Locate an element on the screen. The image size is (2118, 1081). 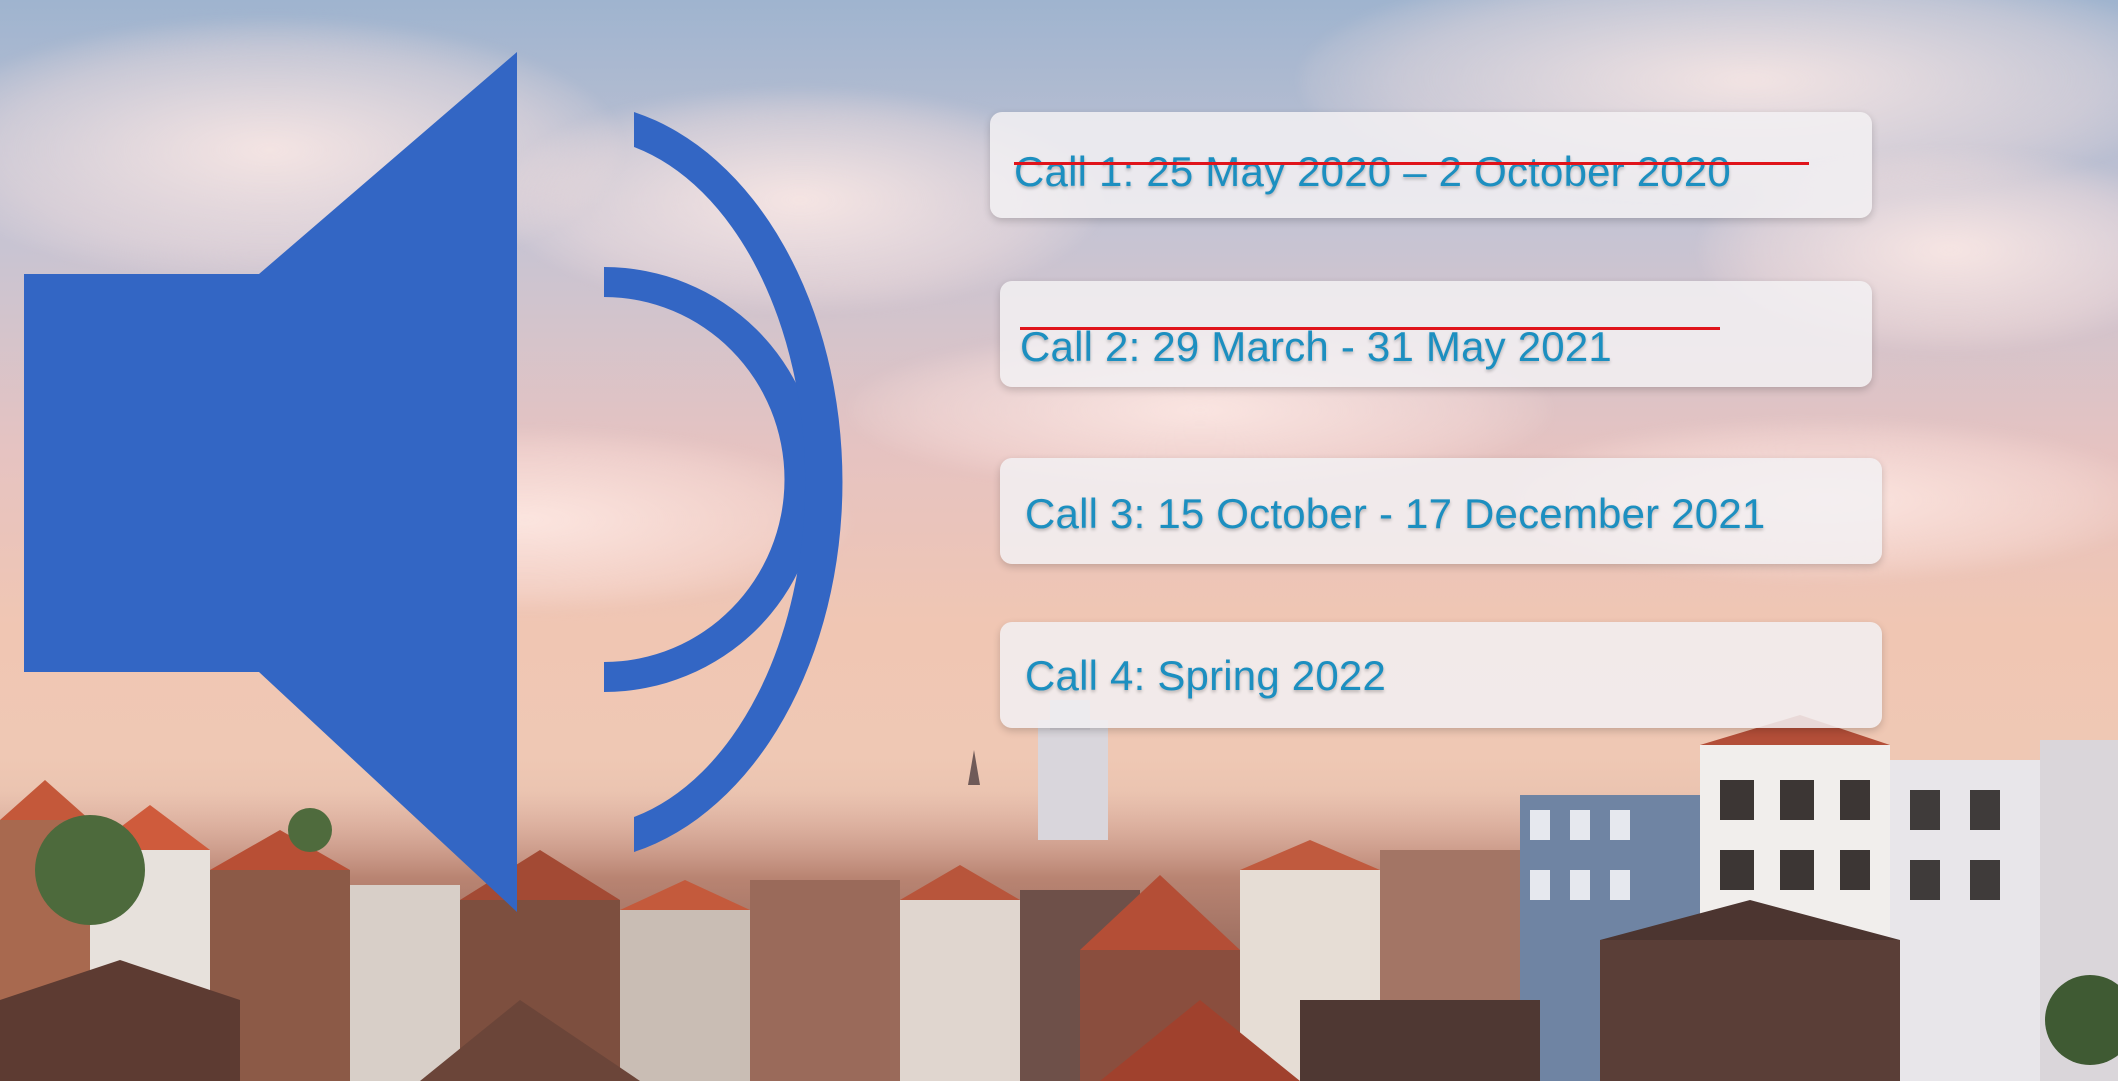
call-3-box: Call 3: 15 October - 17 December 2021 is located at coordinates (1441, 511).